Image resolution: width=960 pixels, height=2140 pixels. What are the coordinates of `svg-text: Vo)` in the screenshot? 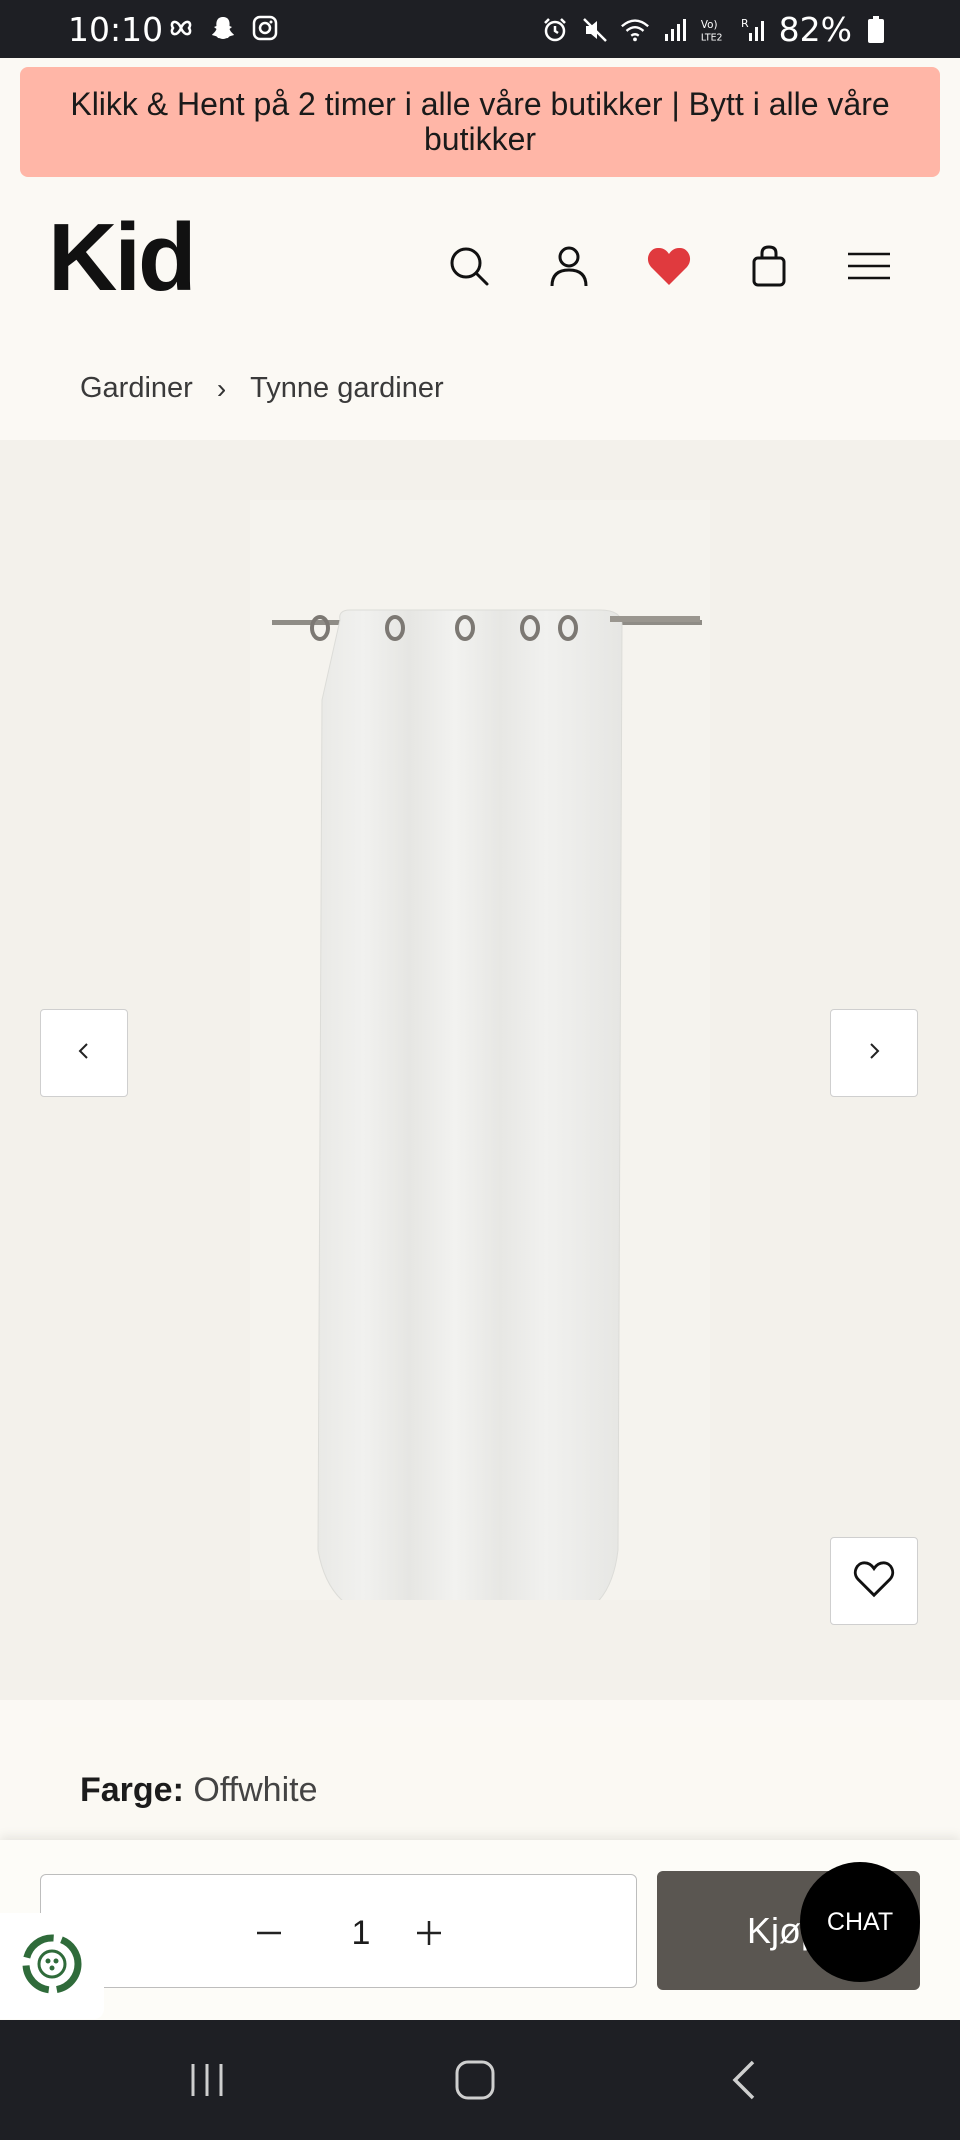 It's located at (709, 25).